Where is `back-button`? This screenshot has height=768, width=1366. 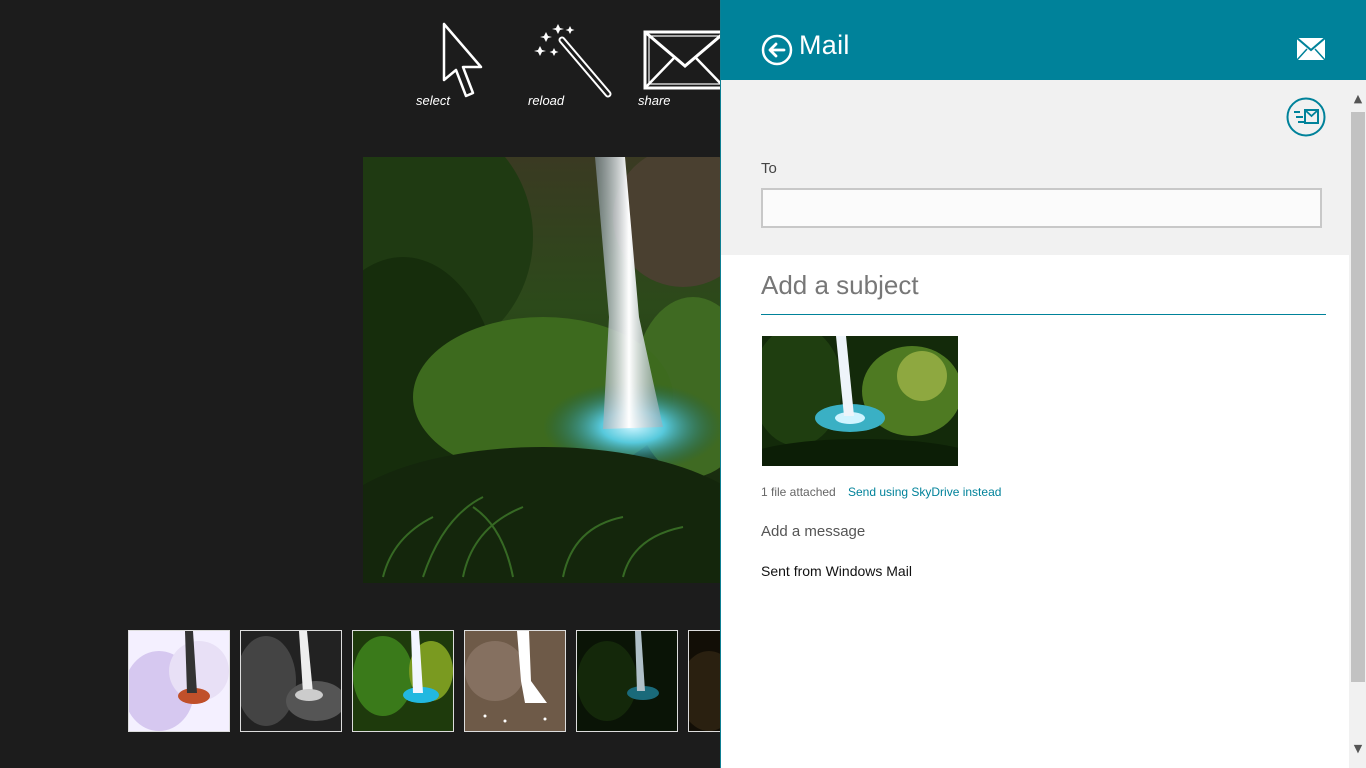
back-button is located at coordinates (777, 50).